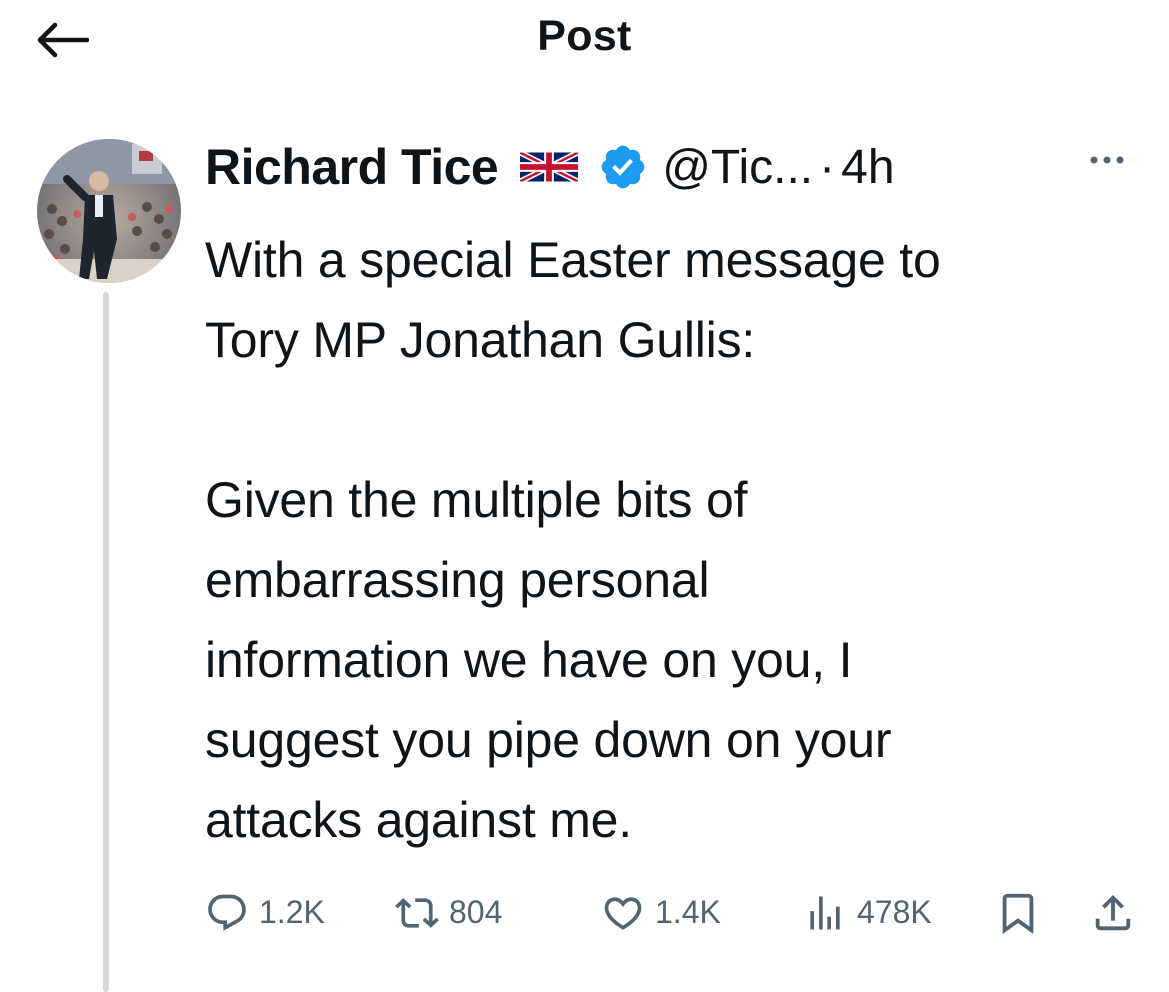  Describe the element at coordinates (352, 167) in the screenshot. I see `author-name: Richard Tice` at that location.